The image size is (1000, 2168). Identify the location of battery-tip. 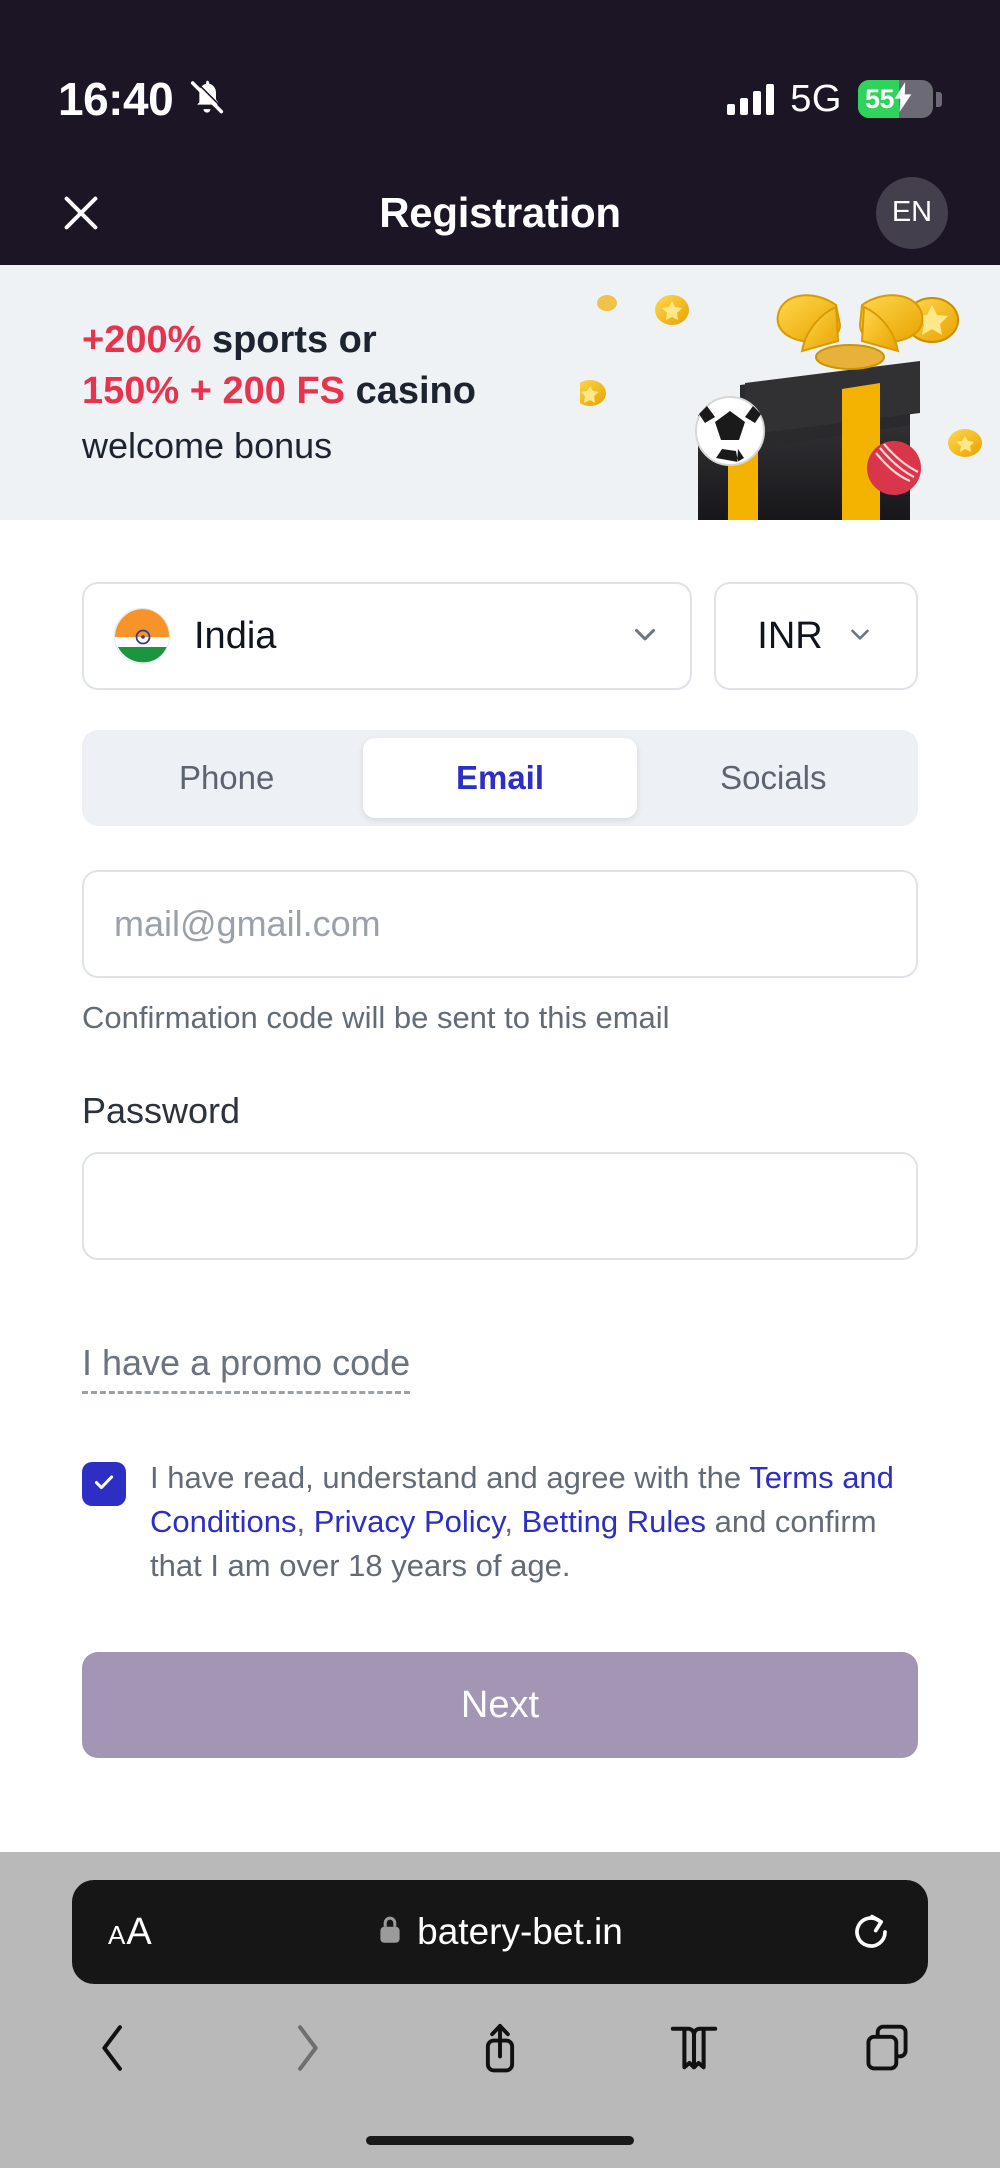
(939, 99).